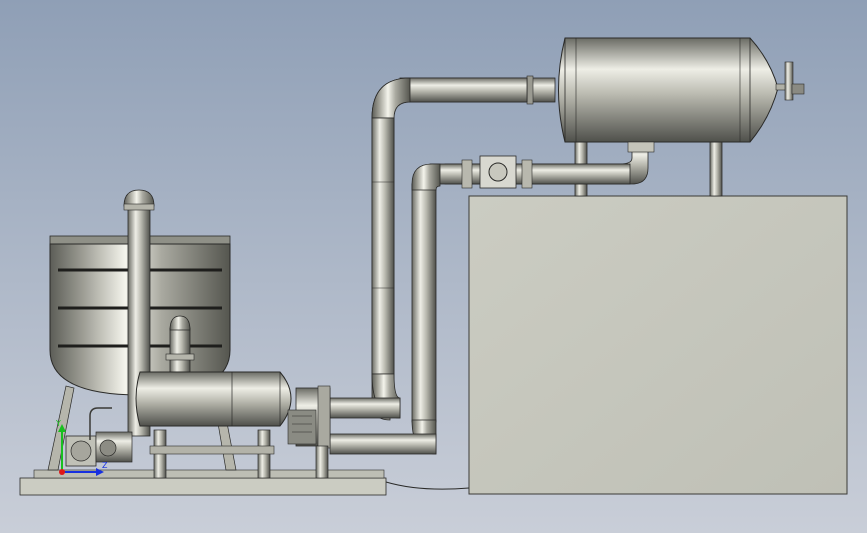  What do you see at coordinates (213, 399) in the screenshot?
I see `horizontal-vessel` at bounding box center [213, 399].